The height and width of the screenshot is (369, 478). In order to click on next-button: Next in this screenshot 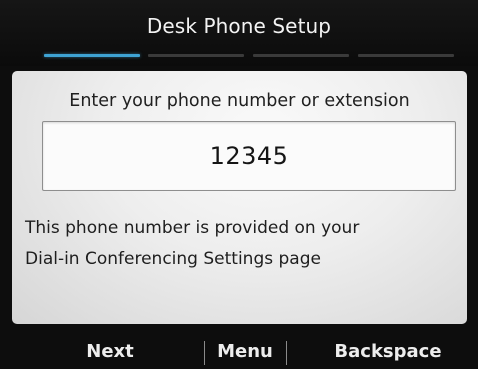, I will do `click(110, 352)`.